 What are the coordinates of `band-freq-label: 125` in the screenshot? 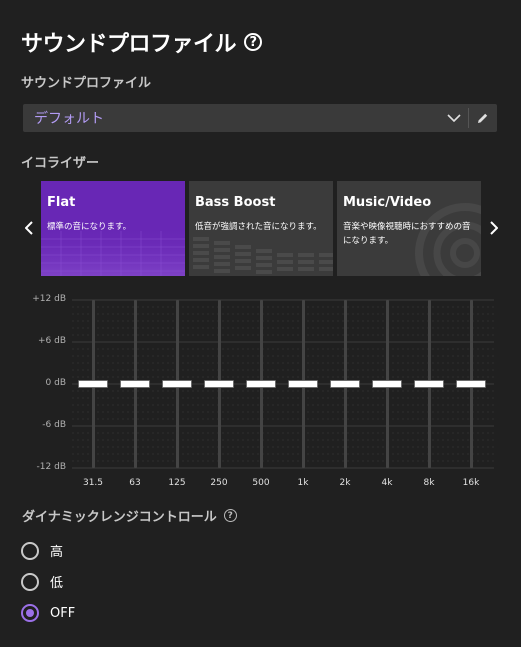 It's located at (177, 483).